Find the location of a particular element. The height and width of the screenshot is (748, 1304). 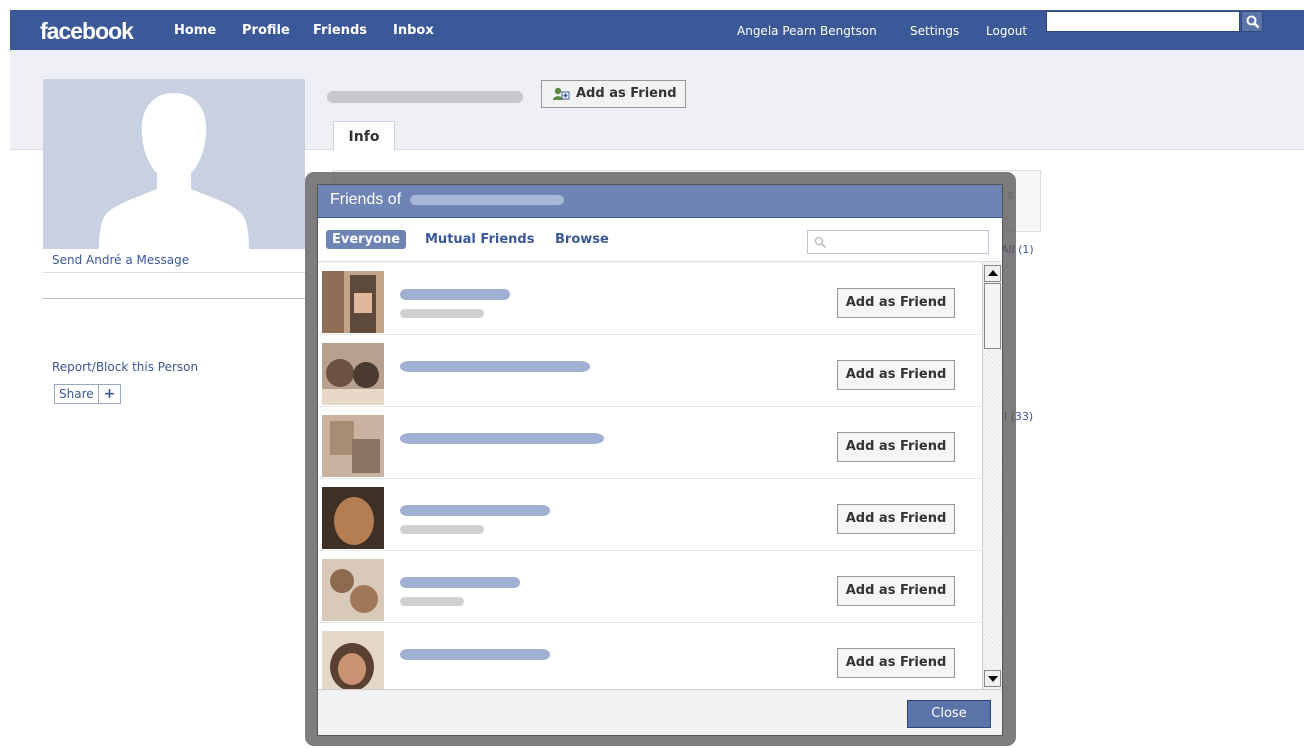

share-label: Share is located at coordinates (77, 394).